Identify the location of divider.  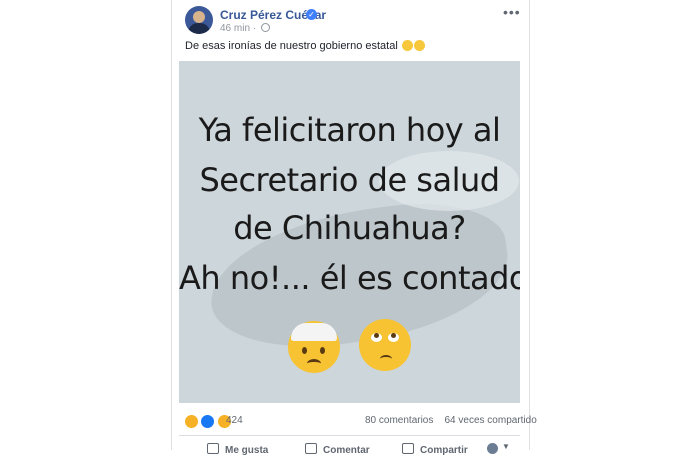
(349, 435).